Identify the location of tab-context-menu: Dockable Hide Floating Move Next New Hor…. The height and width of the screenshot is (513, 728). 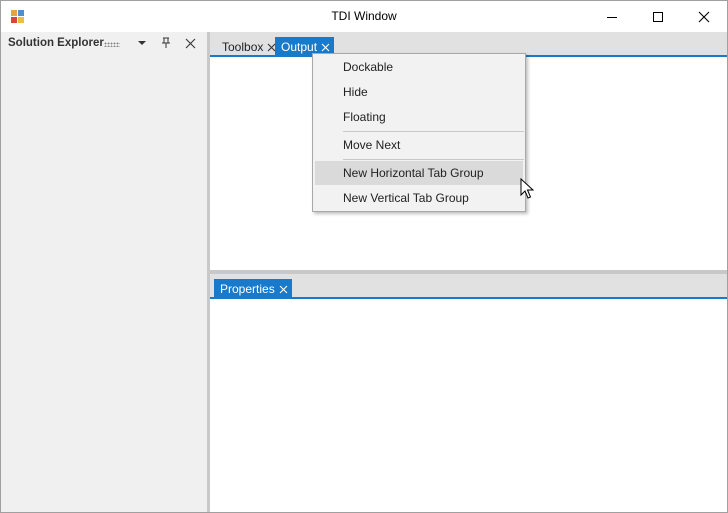
(419, 132).